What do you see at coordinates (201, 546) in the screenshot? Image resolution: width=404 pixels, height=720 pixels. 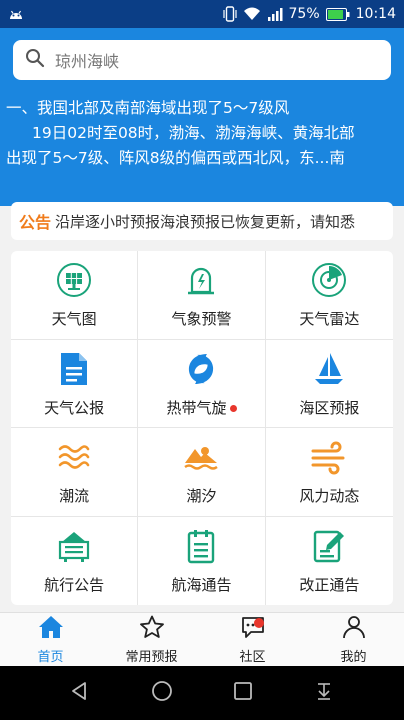 I see `nautical-notice-icon` at bounding box center [201, 546].